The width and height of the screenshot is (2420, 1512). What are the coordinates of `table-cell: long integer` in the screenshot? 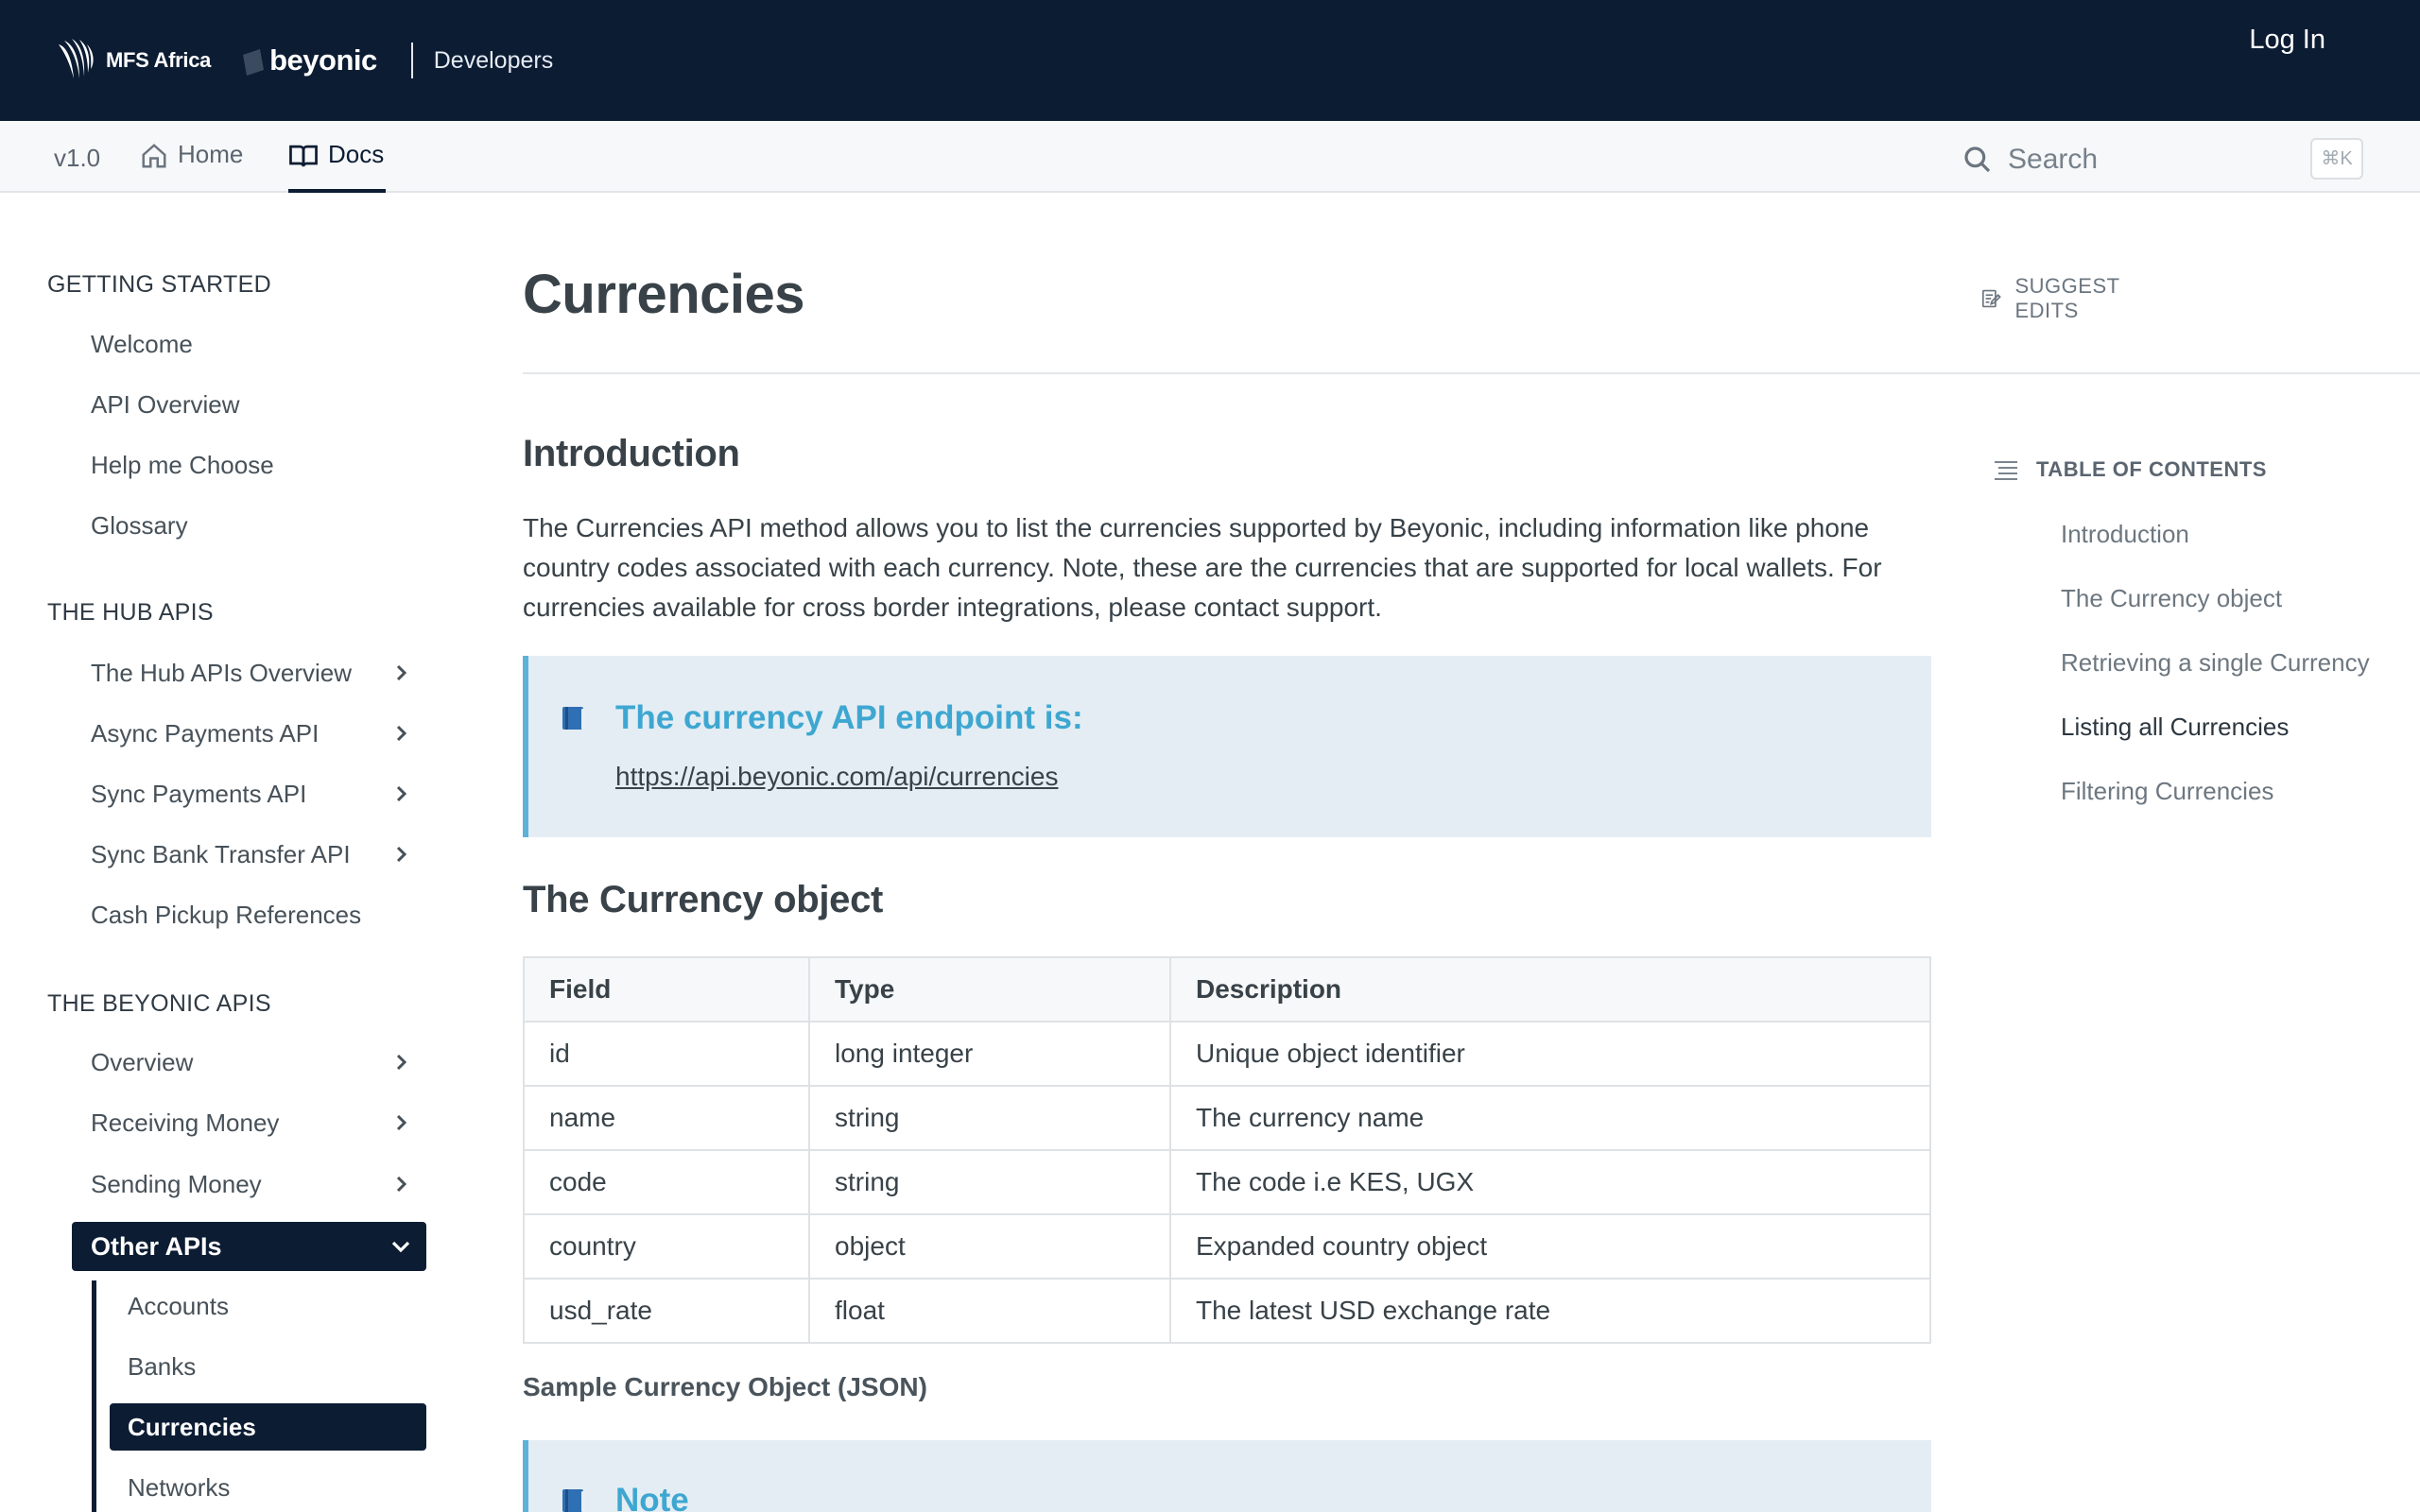 It's located at (990, 1054).